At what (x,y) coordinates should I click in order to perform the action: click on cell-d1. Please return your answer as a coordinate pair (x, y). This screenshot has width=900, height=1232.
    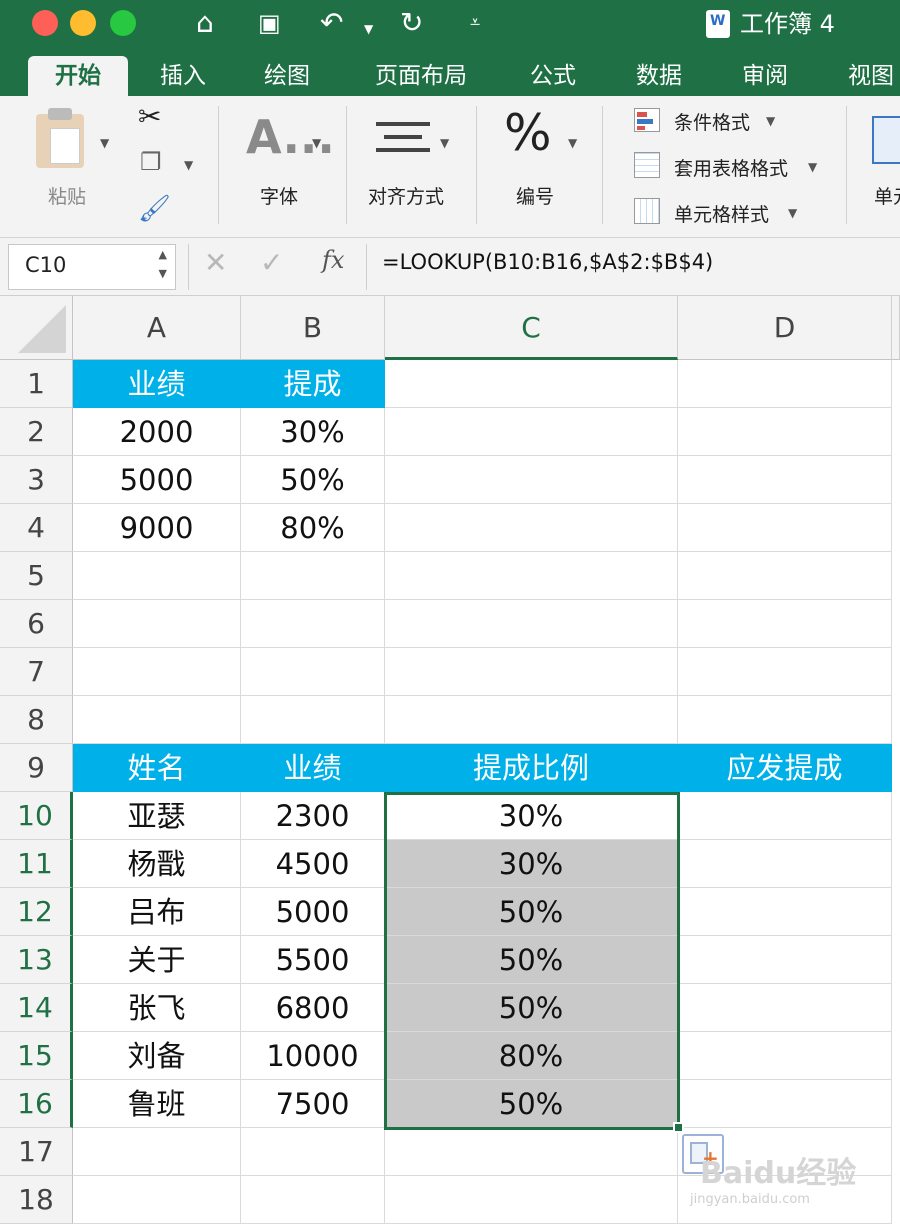
    Looking at the image, I should click on (785, 384).